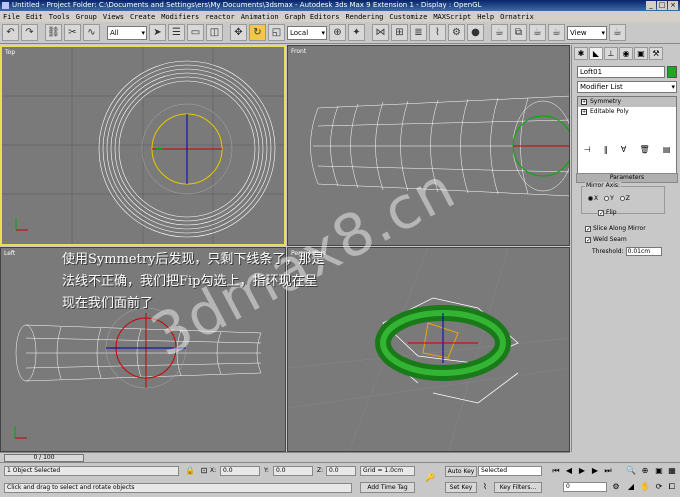 Image resolution: width=680 pixels, height=497 pixels. I want to click on remove-modifier-icon: 🗑, so click(645, 151).